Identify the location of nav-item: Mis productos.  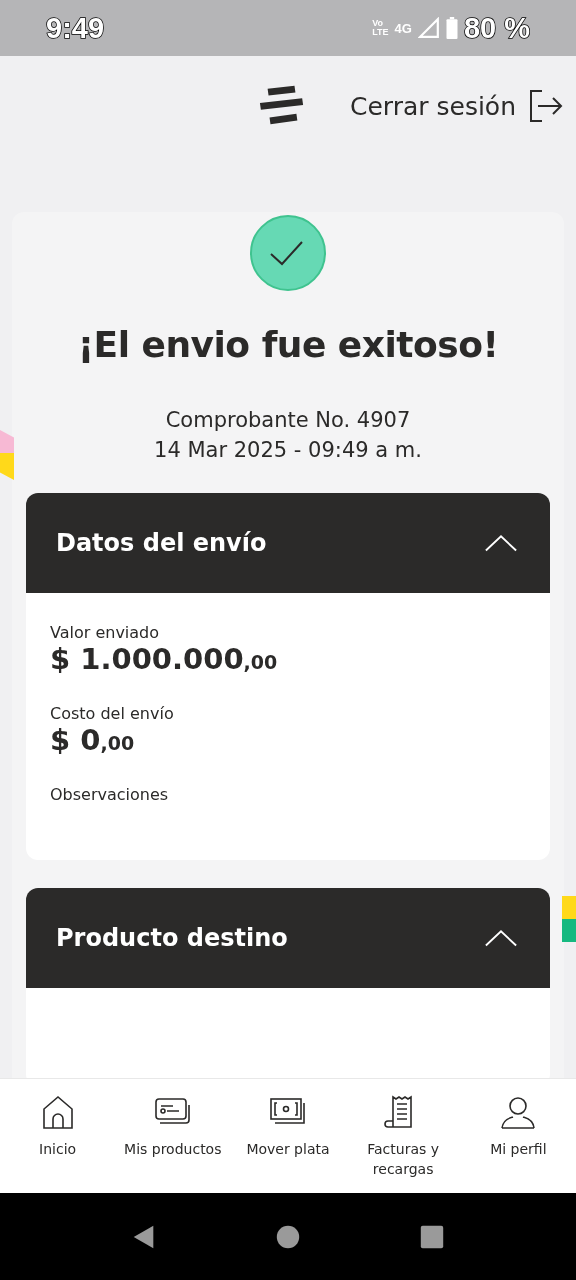
(172, 1127).